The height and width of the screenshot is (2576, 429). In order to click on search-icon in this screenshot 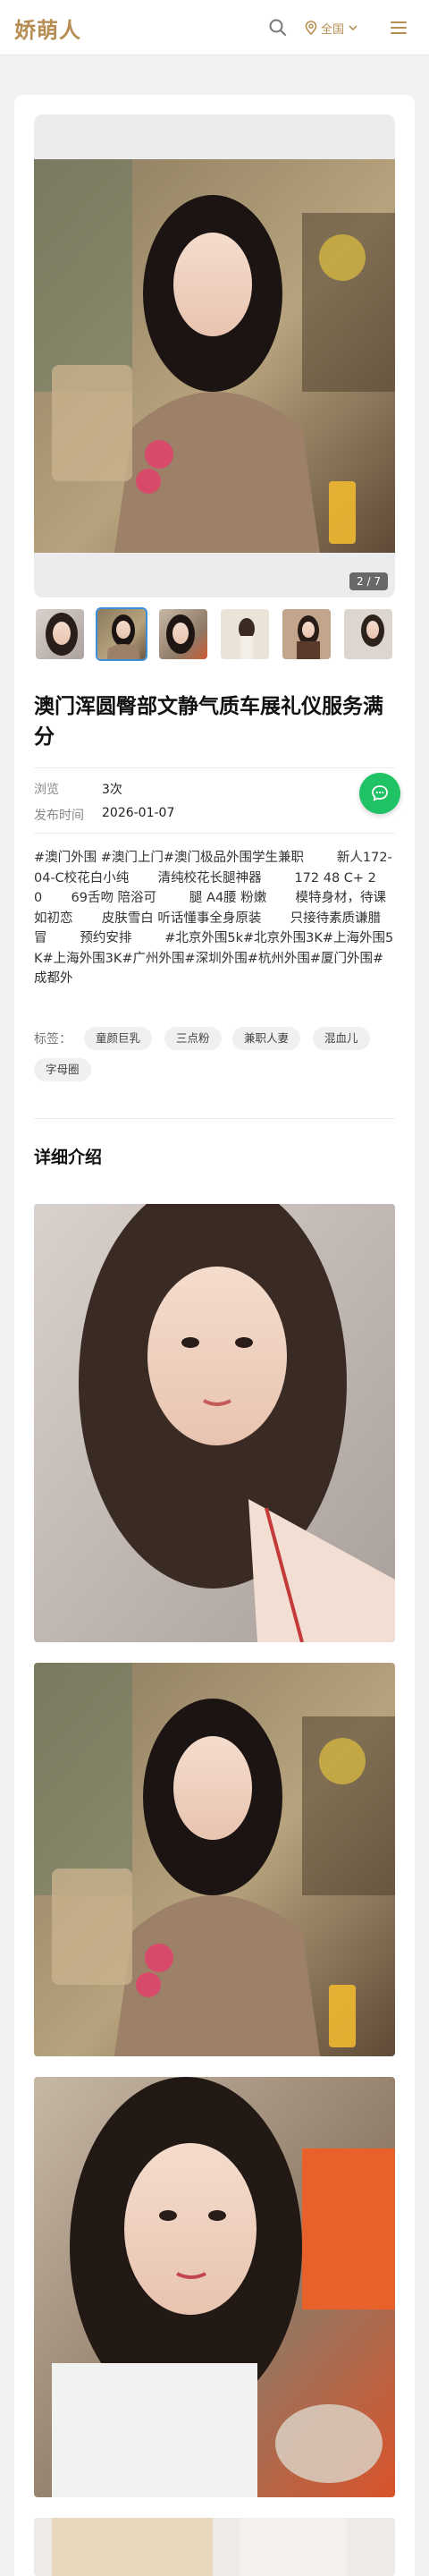, I will do `click(278, 27)`.